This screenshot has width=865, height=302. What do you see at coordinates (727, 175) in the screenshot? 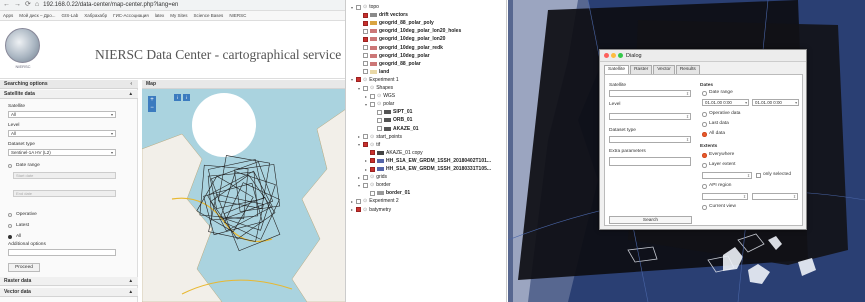
I see `layer-combo: ⇕` at bounding box center [727, 175].